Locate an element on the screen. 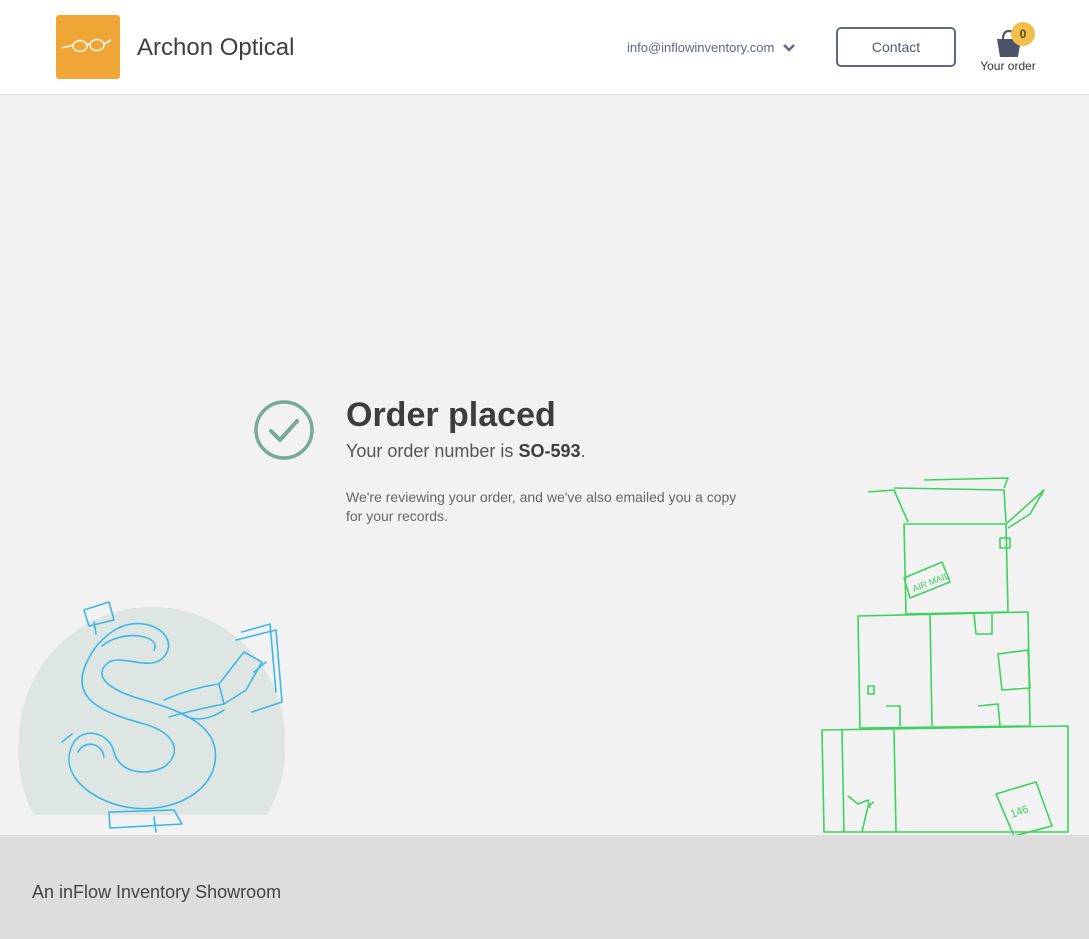  boxes-illustration: AIR MAIL 146 is located at coordinates (945, 656).